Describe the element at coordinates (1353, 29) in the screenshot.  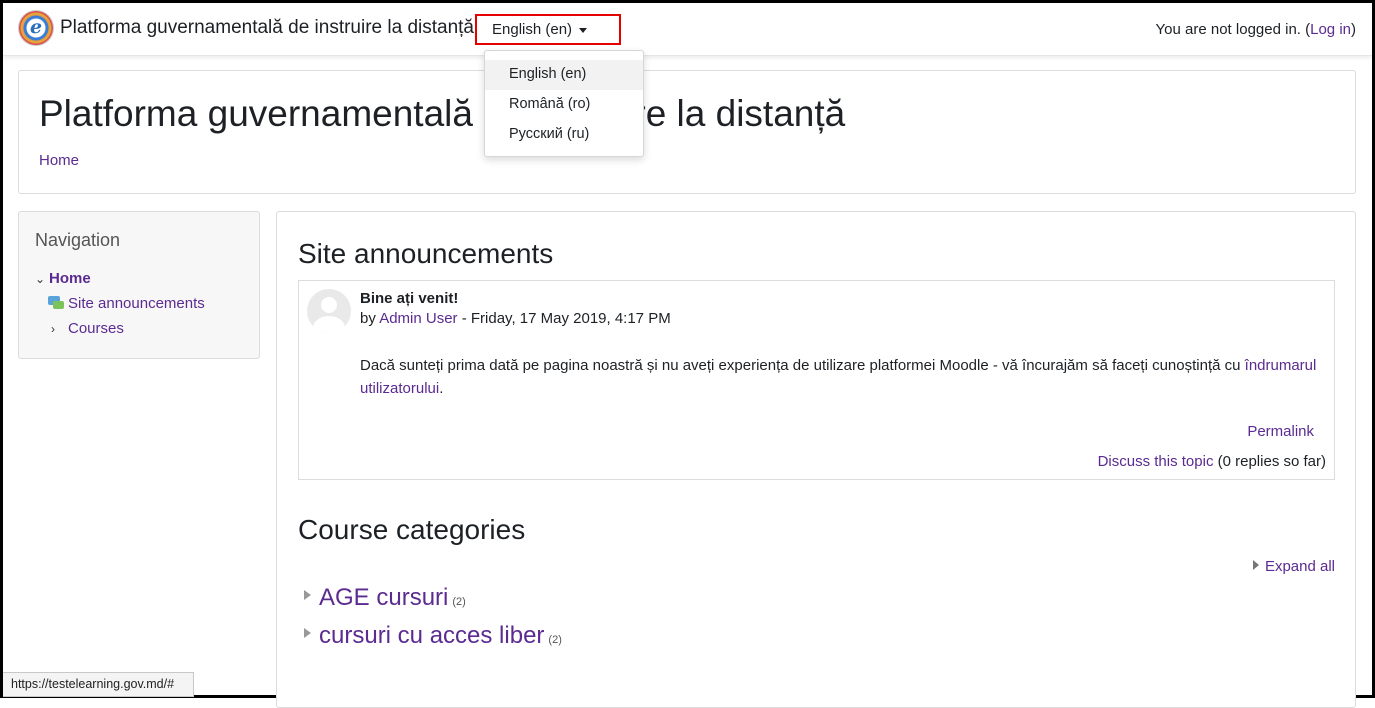
I see `login-suffix: )` at that location.